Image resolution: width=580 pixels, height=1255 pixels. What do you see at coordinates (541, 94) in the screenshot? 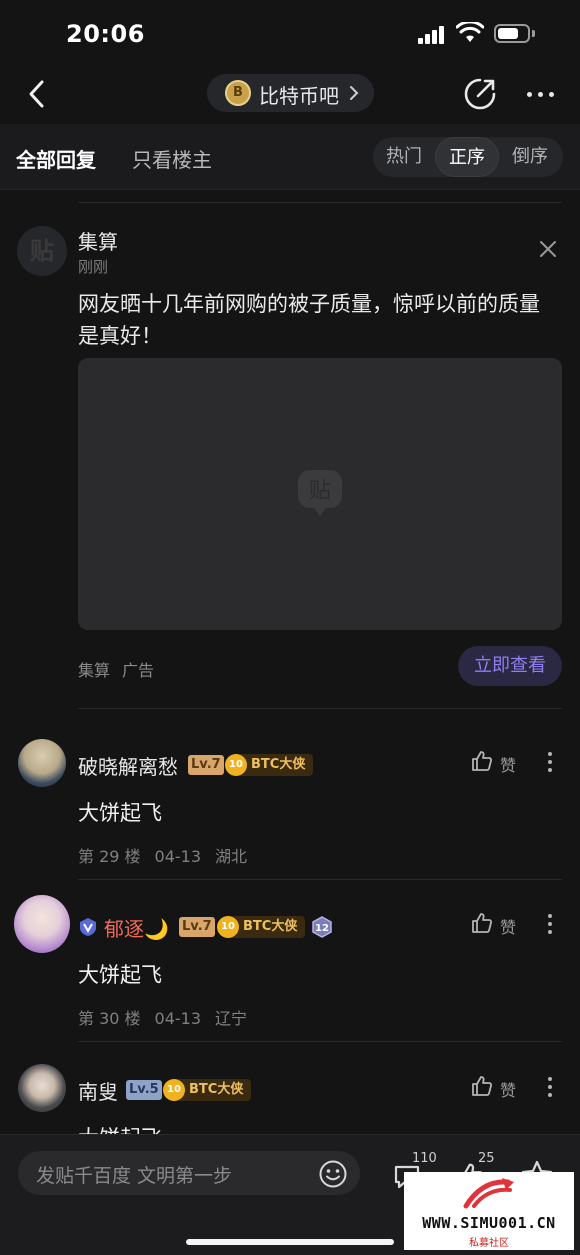
I see `more-options-icon` at bounding box center [541, 94].